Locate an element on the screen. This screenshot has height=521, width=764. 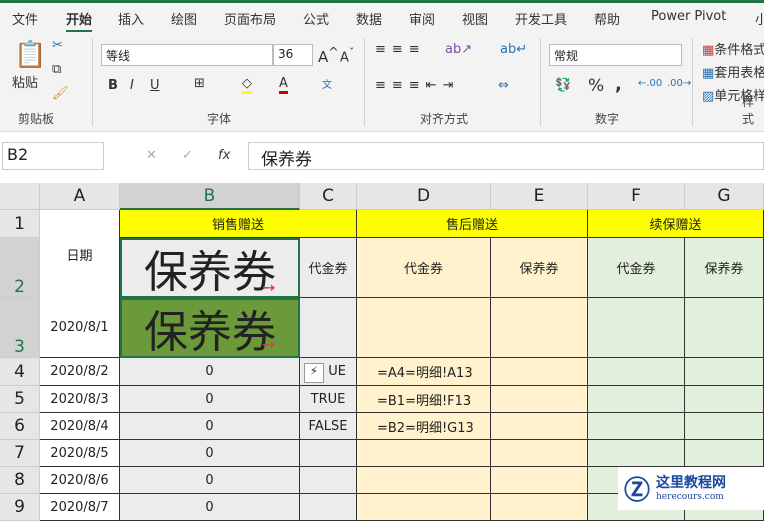
increase-font-icon: A^ is located at coordinates (328, 55).